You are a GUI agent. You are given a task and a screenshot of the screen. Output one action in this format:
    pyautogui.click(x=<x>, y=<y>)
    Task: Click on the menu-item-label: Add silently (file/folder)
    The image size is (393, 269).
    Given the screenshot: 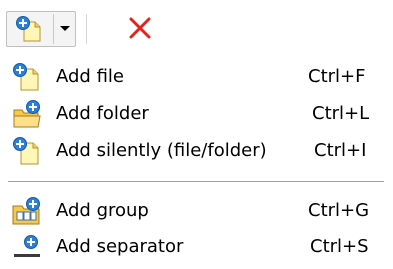 What is the action you would take?
    pyautogui.click(x=161, y=150)
    